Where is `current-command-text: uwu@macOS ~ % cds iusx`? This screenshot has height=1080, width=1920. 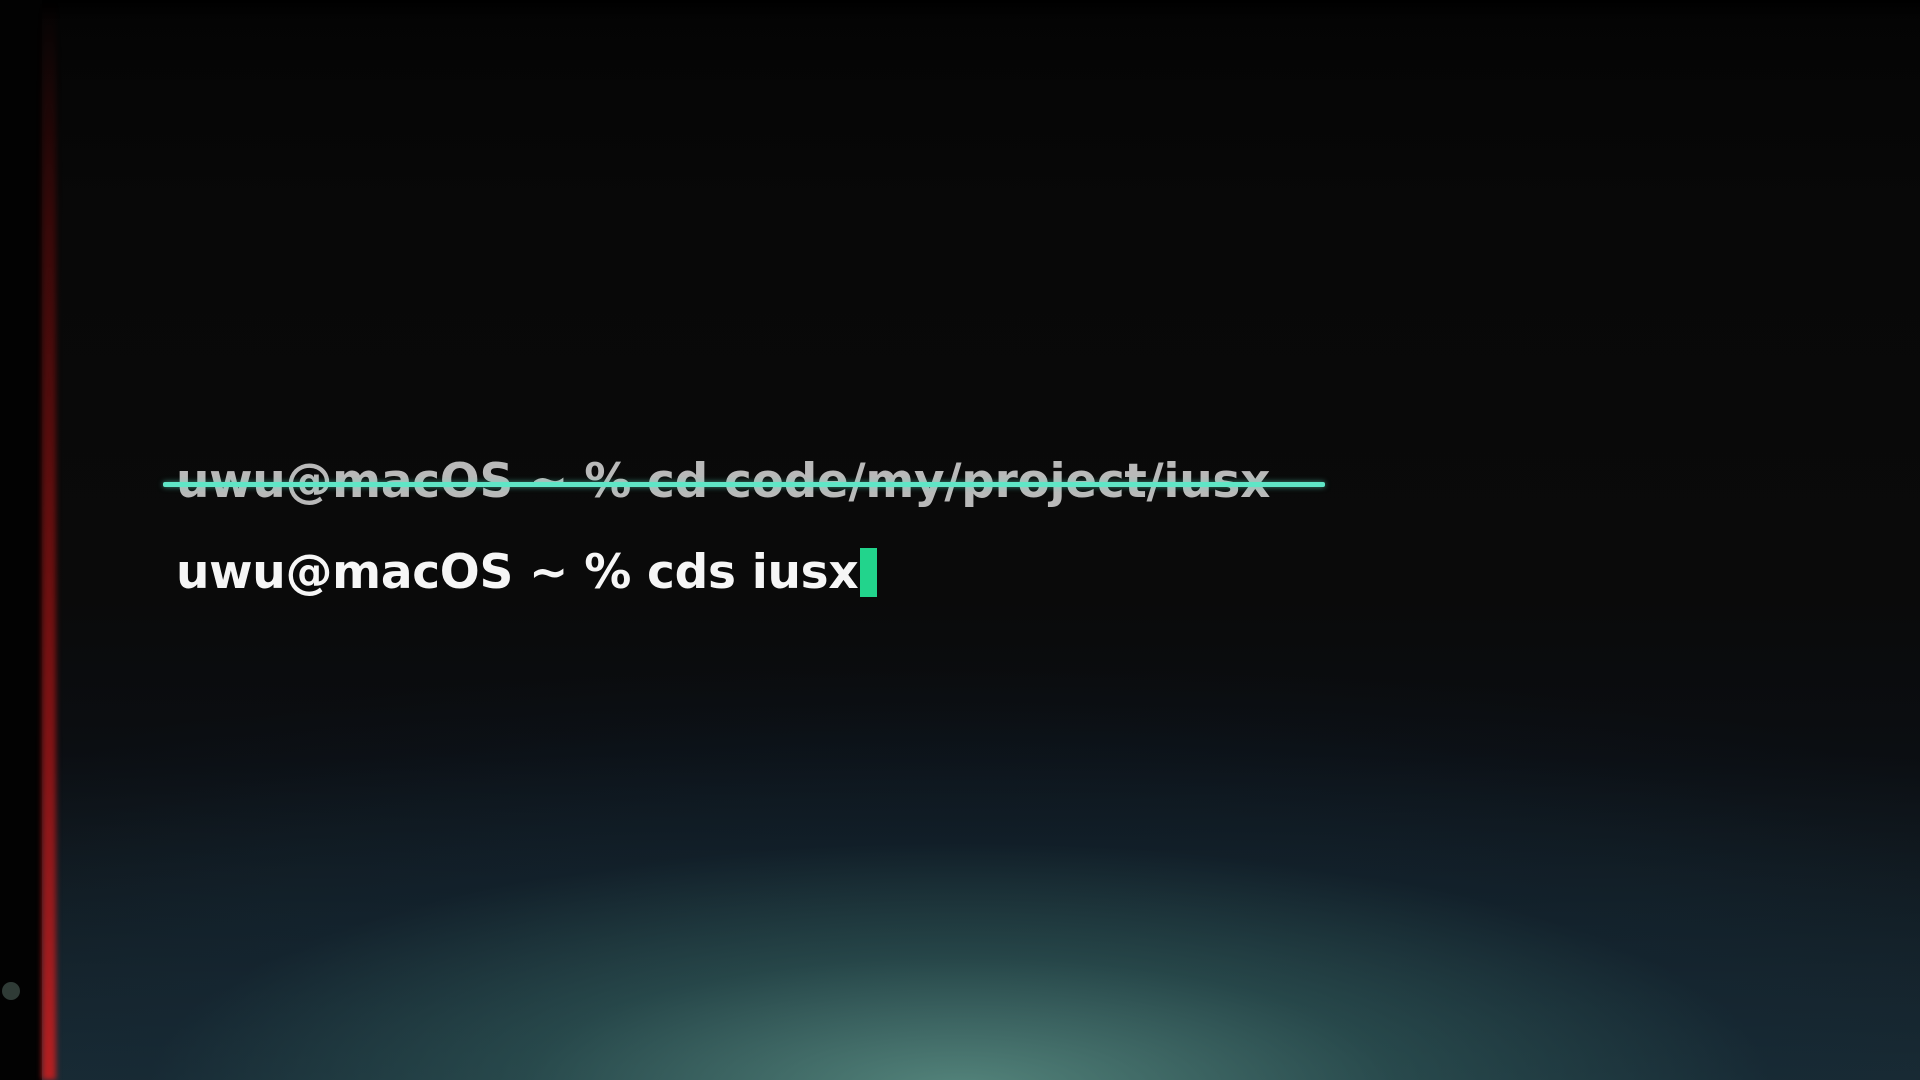
current-command-text: uwu@macOS ~ % cds iusx is located at coordinates (517, 572).